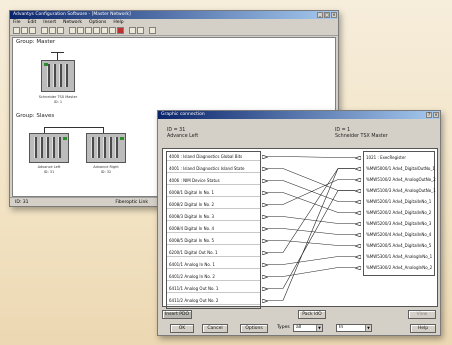  What do you see at coordinates (32, 22) in the screenshot?
I see `menu-edit: Edit` at bounding box center [32, 22].